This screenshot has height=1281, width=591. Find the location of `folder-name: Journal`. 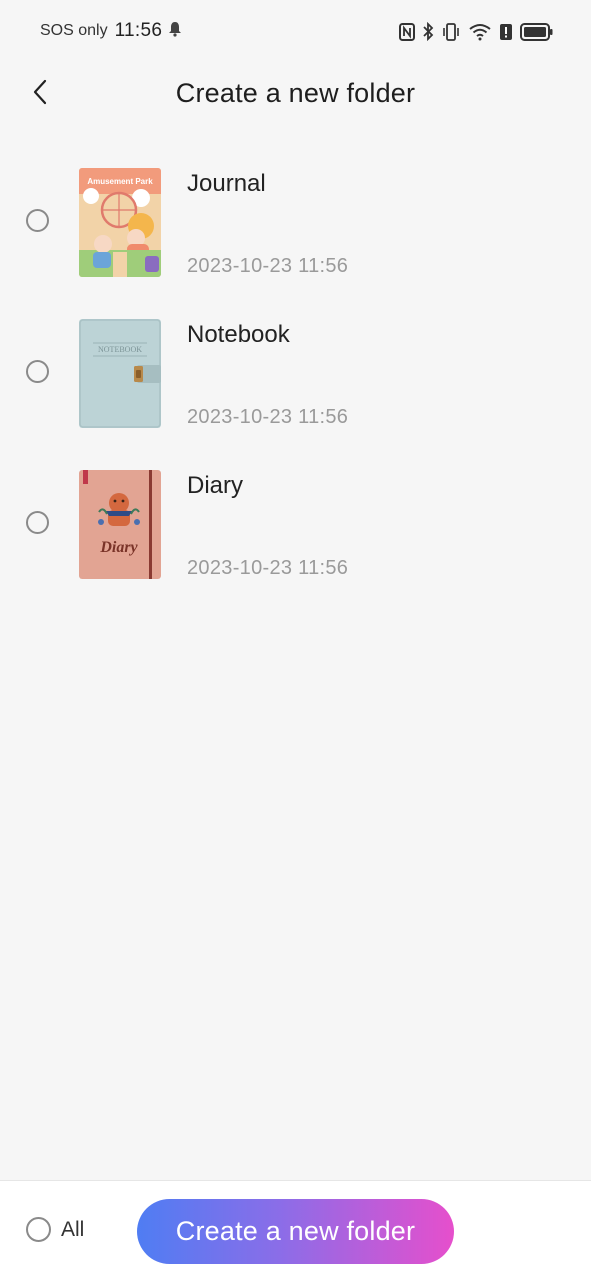

folder-name: Journal is located at coordinates (226, 183).